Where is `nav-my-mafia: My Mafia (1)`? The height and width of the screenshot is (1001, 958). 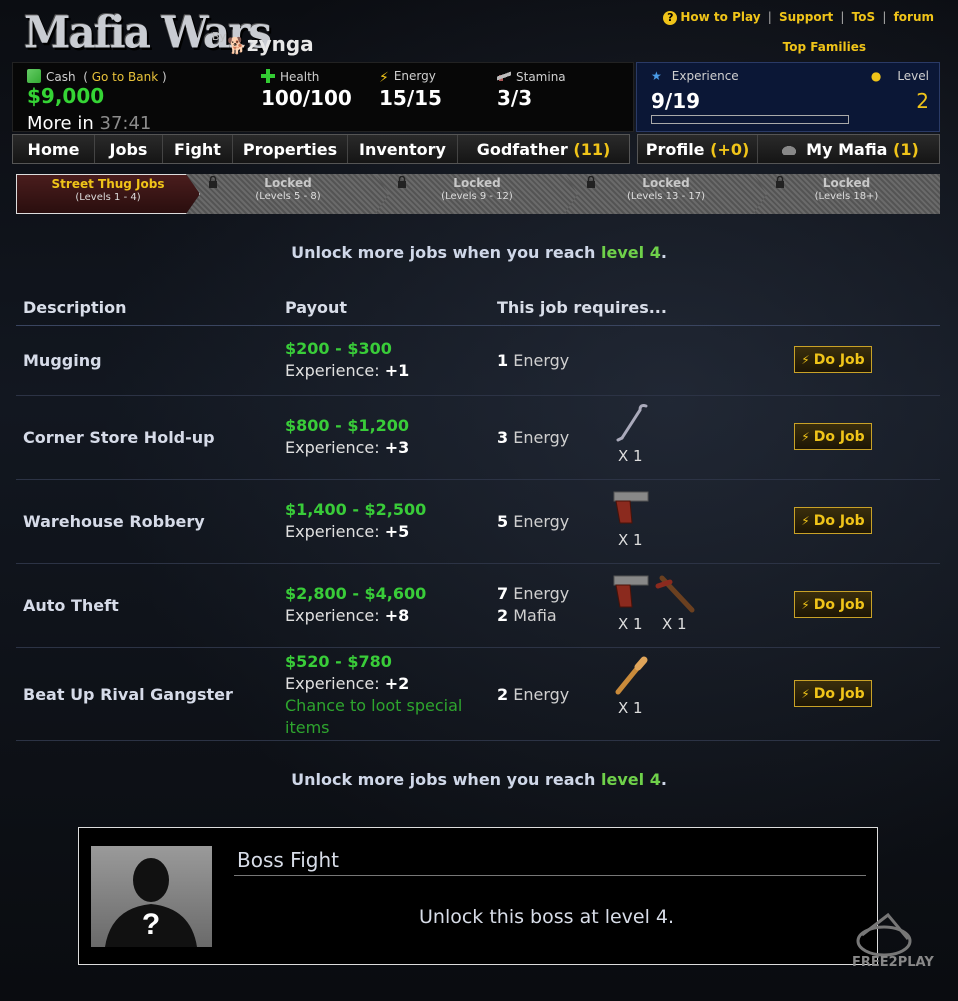 nav-my-mafia: My Mafia (1) is located at coordinates (848, 149).